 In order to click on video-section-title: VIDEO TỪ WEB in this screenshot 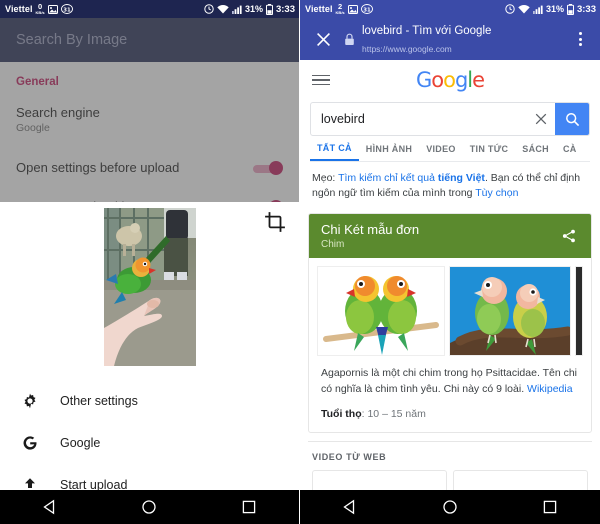, I will do `click(349, 456)`.